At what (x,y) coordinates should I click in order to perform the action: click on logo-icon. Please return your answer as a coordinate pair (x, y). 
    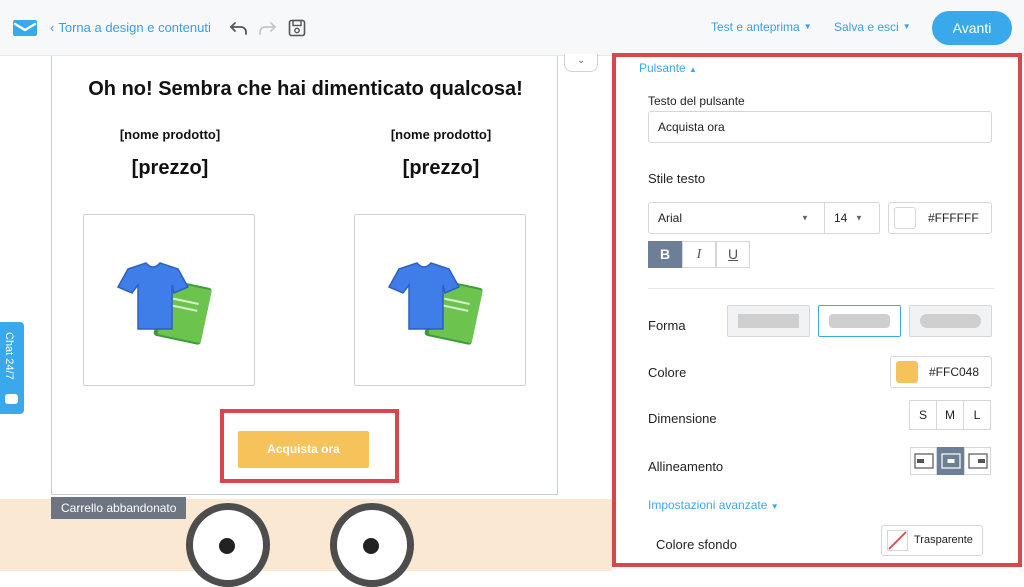
    Looking at the image, I should click on (25, 28).